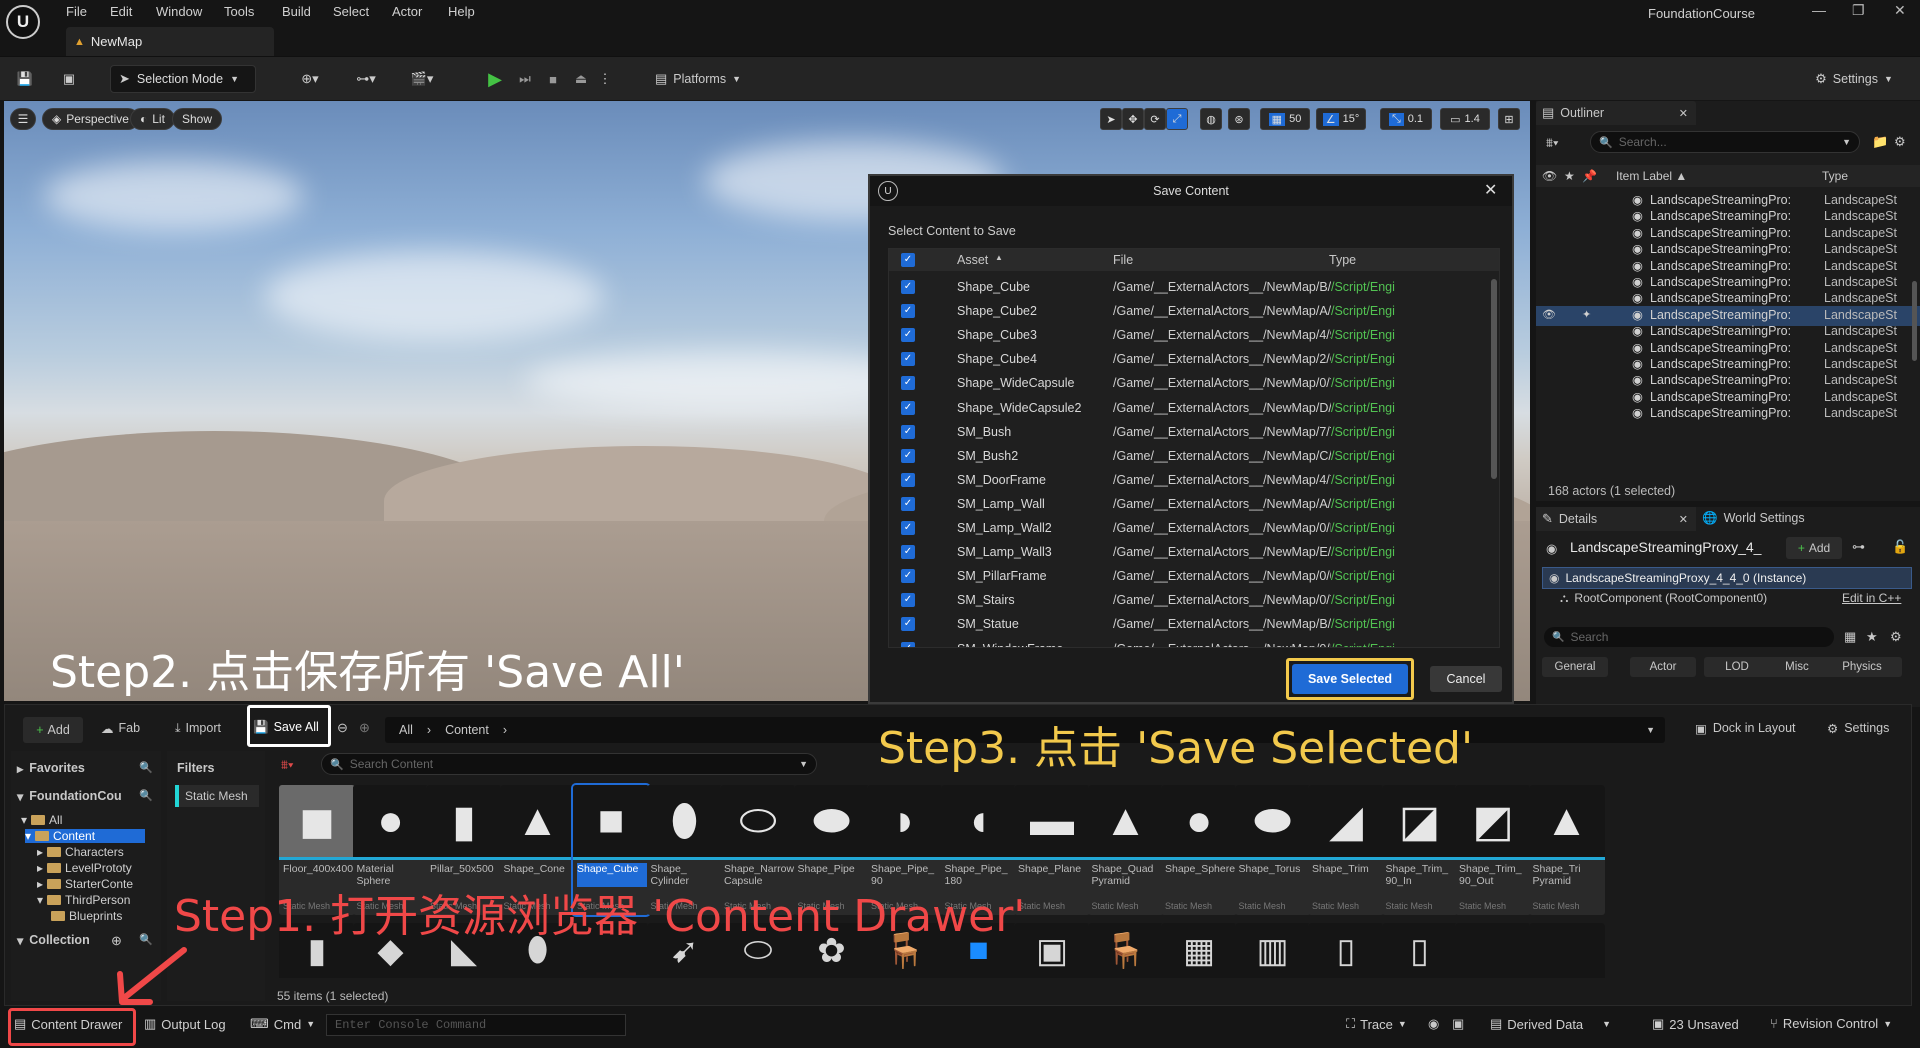 This screenshot has width=1920, height=1048. Describe the element at coordinates (84, 868) in the screenshot. I see `tree-levelprototyping: ▸ LevelPrototy` at that location.